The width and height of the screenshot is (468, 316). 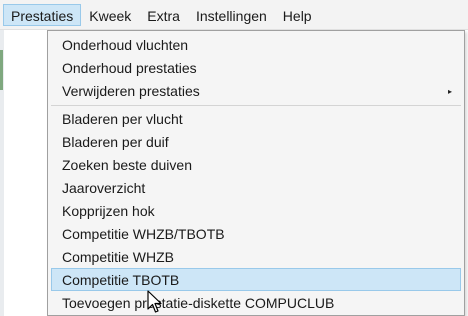 What do you see at coordinates (256, 118) in the screenshot?
I see `menu-item-bladeren-per-vlucht: Bladeren per vlucht` at bounding box center [256, 118].